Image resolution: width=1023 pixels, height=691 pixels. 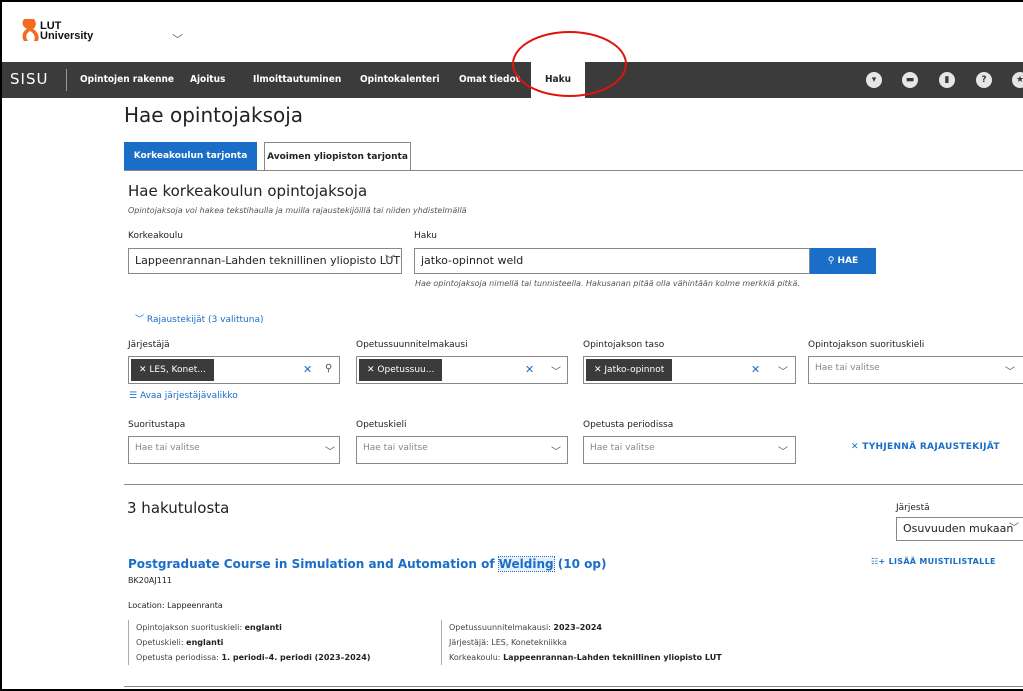 I want to click on teaching-language-filter: Hae tai valitse ﹀, so click(x=462, y=450).